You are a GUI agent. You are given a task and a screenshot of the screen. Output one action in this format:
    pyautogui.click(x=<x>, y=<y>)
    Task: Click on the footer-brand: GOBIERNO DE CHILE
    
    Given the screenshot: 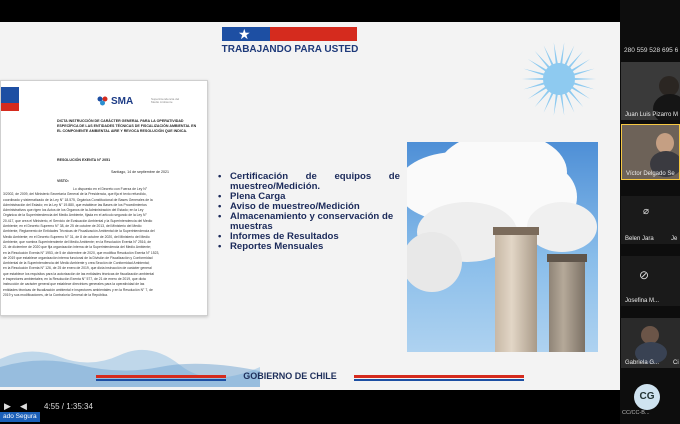 What is the action you would take?
    pyautogui.click(x=290, y=376)
    